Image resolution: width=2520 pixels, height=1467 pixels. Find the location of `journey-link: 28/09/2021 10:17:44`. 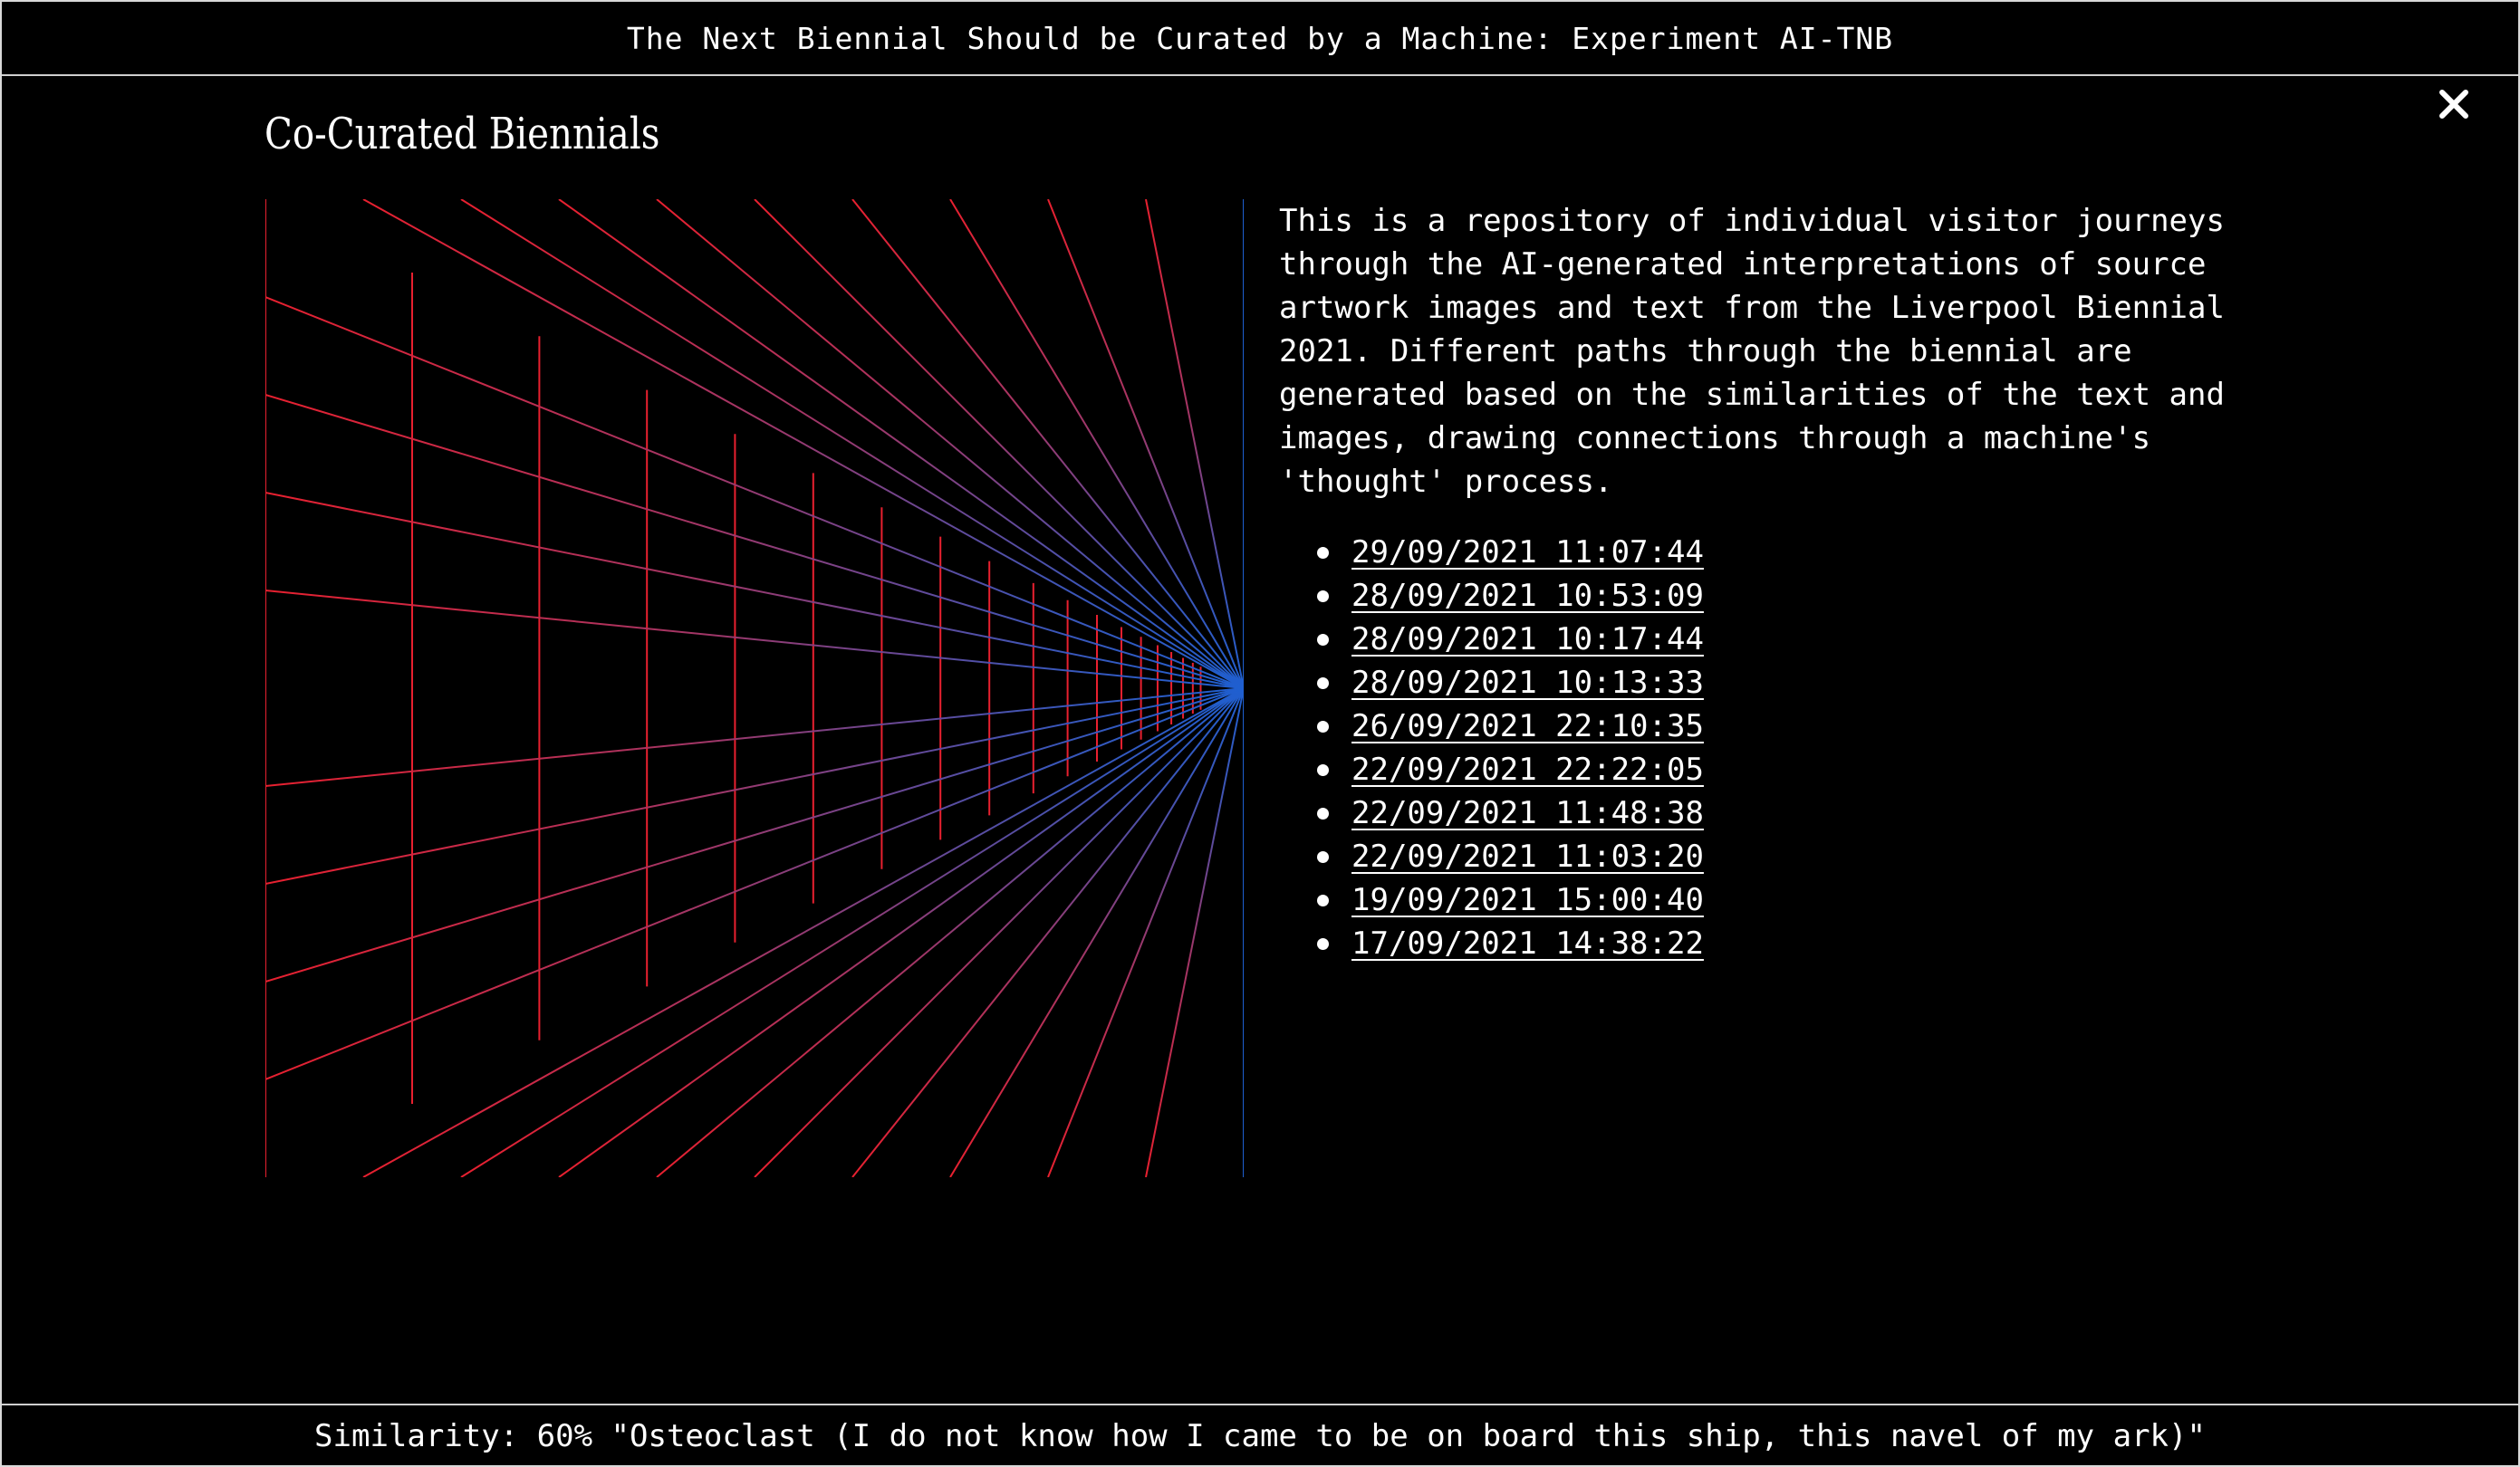

journey-link: 28/09/2021 10:17:44 is located at coordinates (1527, 639).